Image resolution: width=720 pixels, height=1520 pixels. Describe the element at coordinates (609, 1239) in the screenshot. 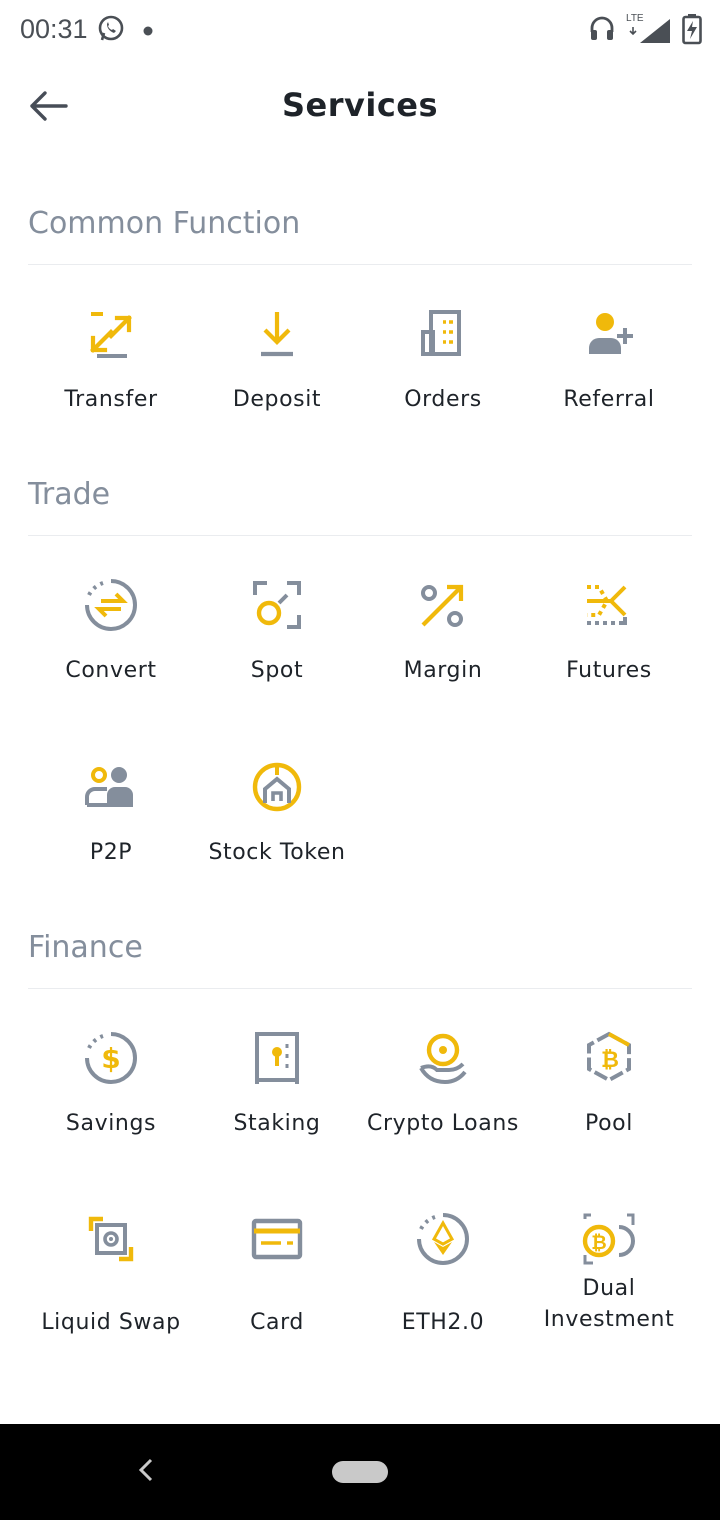

I see `dual-investment-icon: ₿` at that location.